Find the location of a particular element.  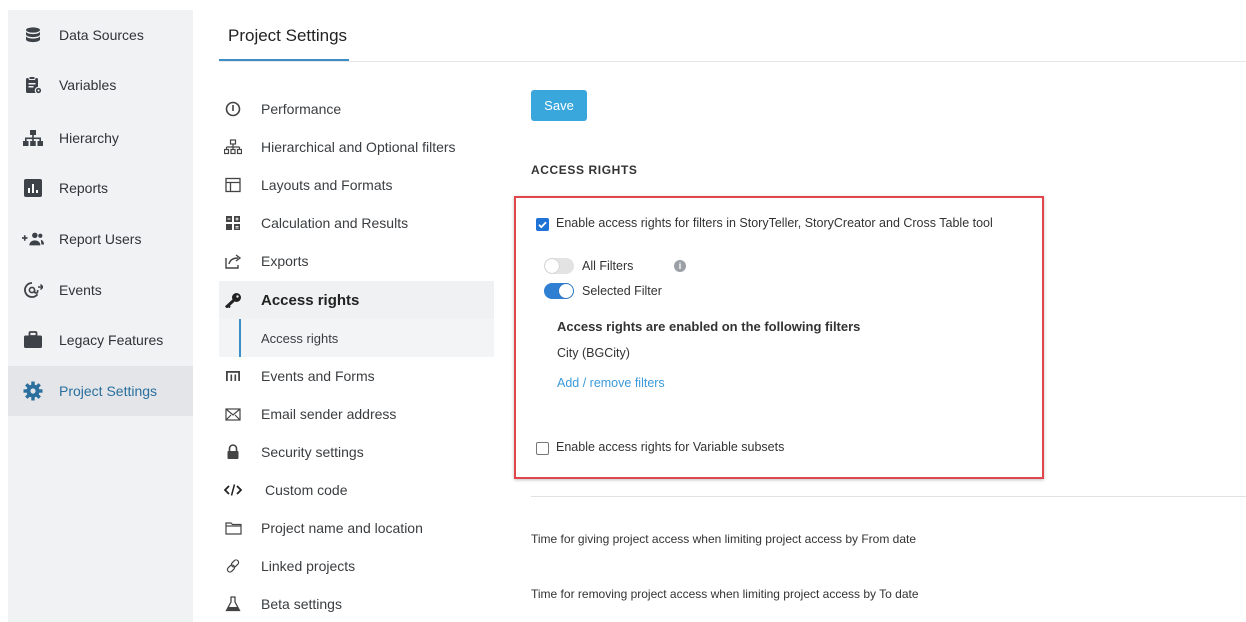

menu-item-linked-projects: Linked projects is located at coordinates (356, 566).